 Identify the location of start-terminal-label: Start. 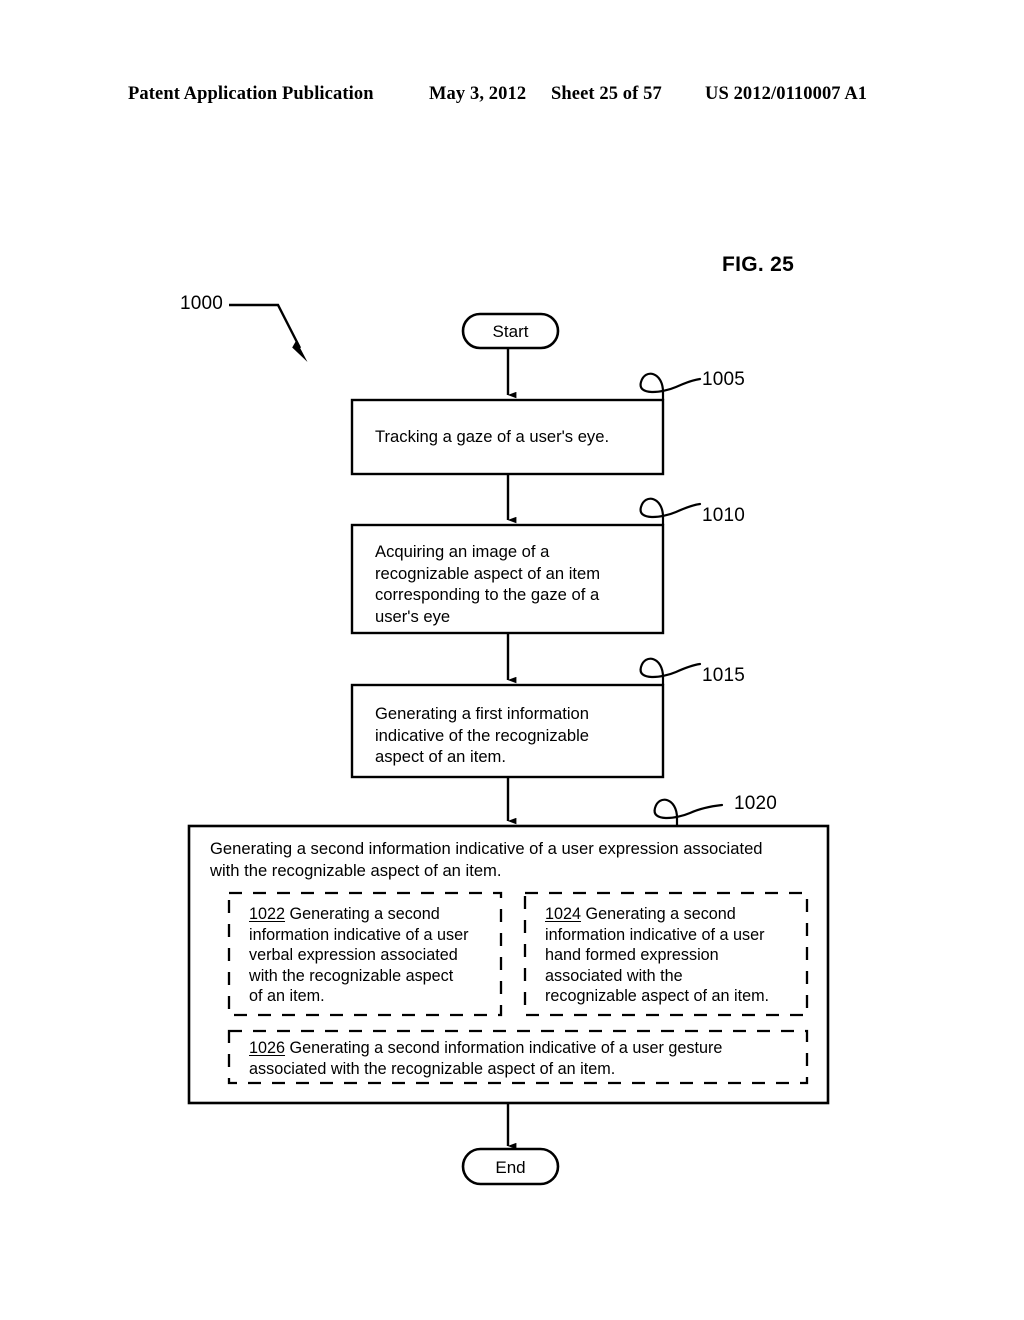
(510, 331).